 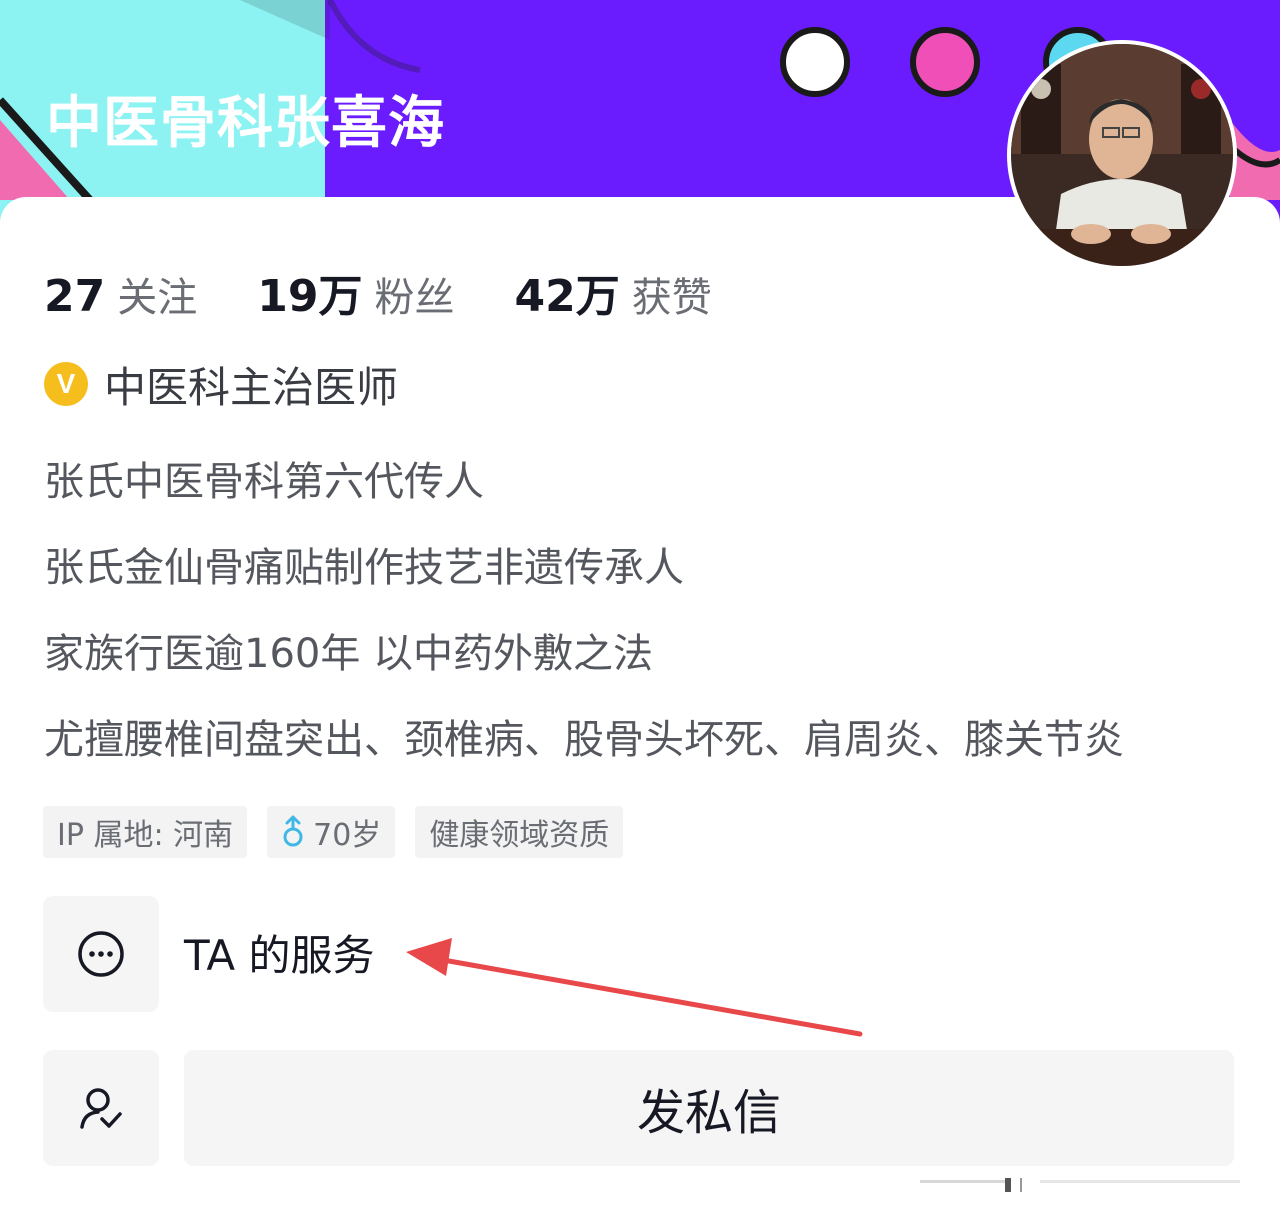 I want to click on age-tag: 70岁, so click(x=331, y=832).